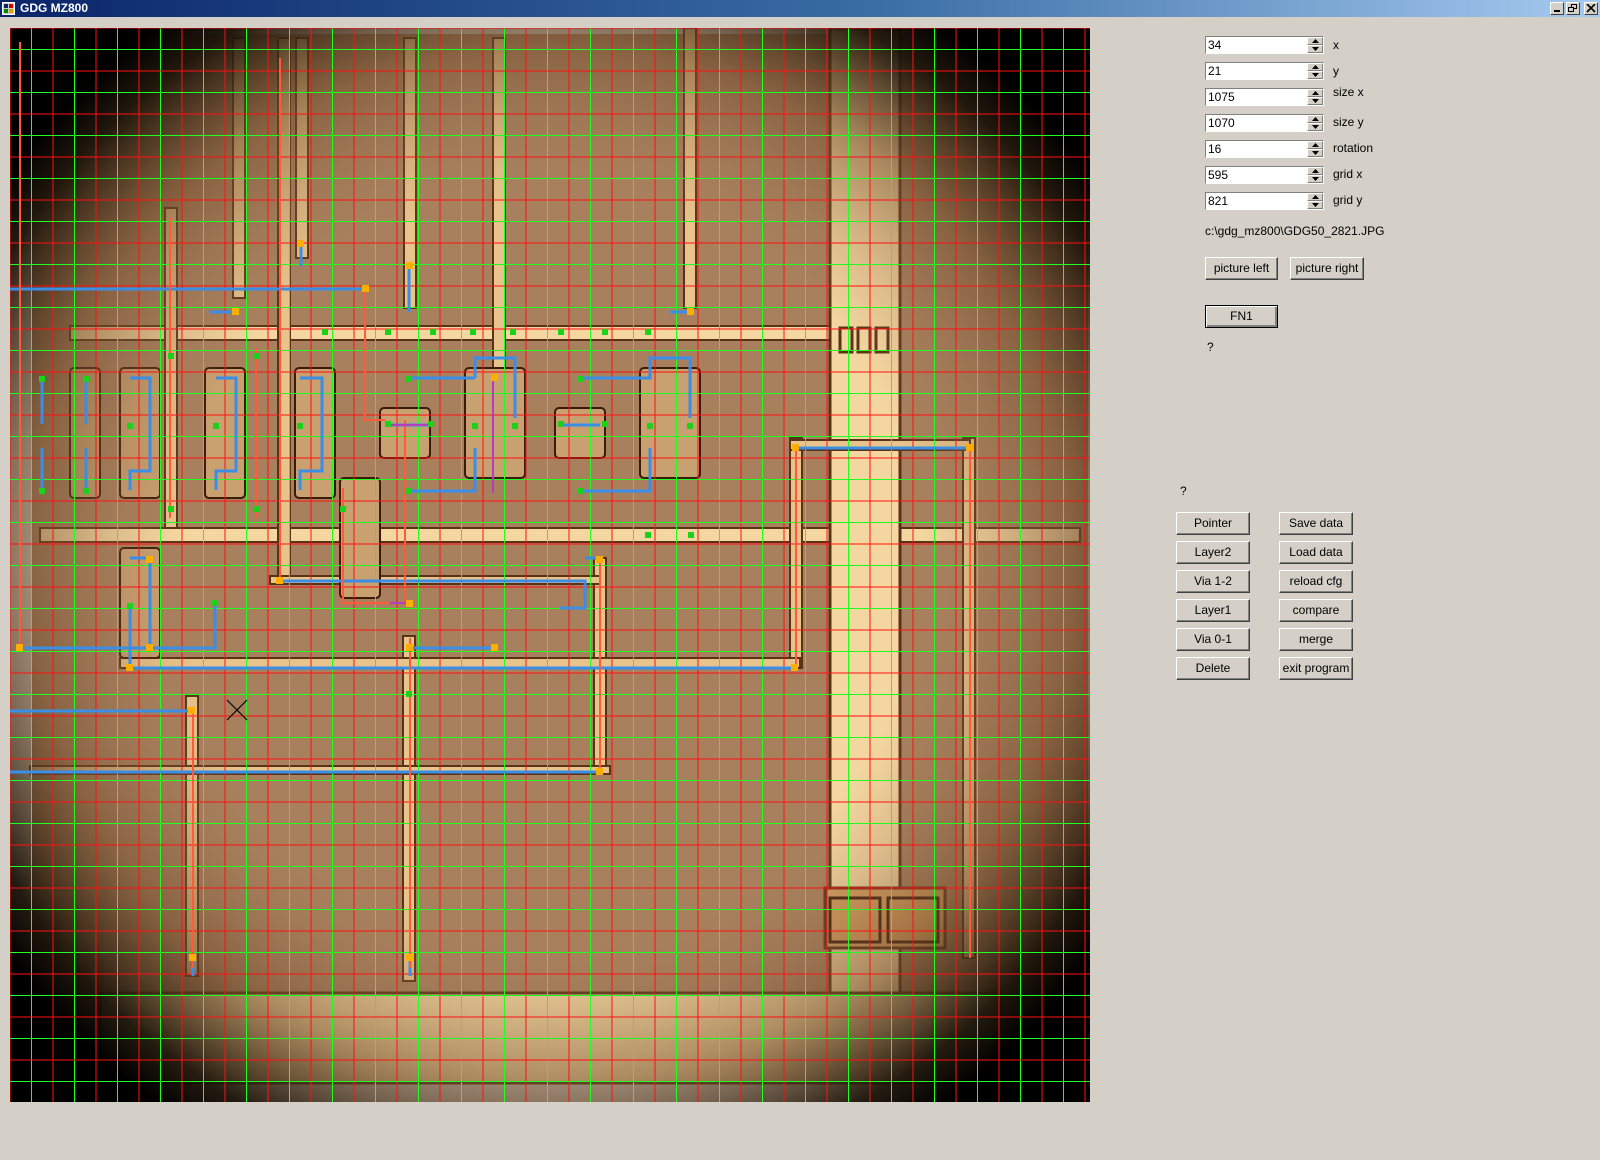 This screenshot has height=1160, width=1600. What do you see at coordinates (1256, 97) in the screenshot?
I see `size-x-input` at bounding box center [1256, 97].